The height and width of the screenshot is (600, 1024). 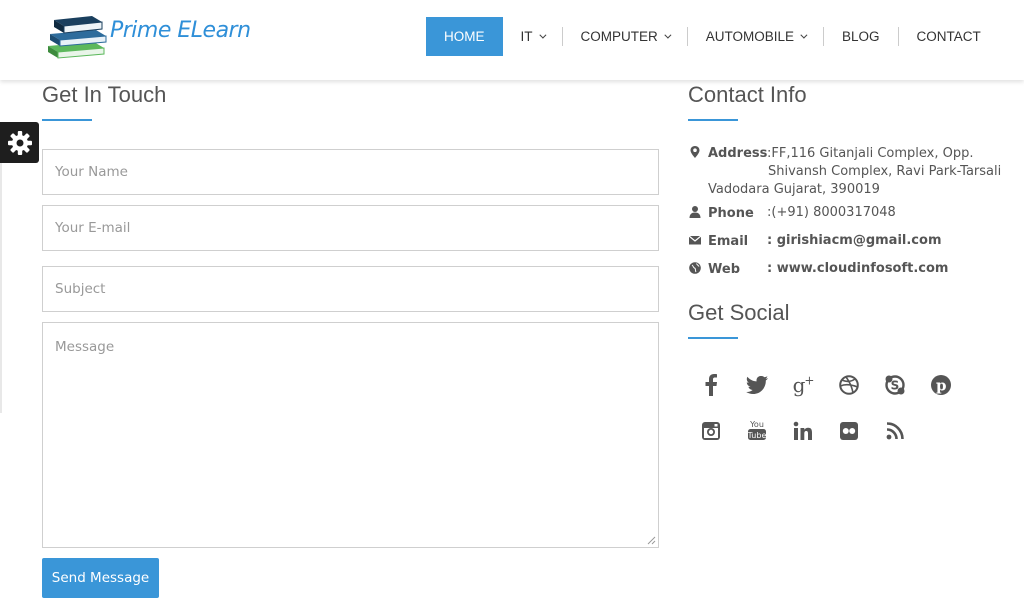 I want to click on name-input: Your Name, so click(x=350, y=172).